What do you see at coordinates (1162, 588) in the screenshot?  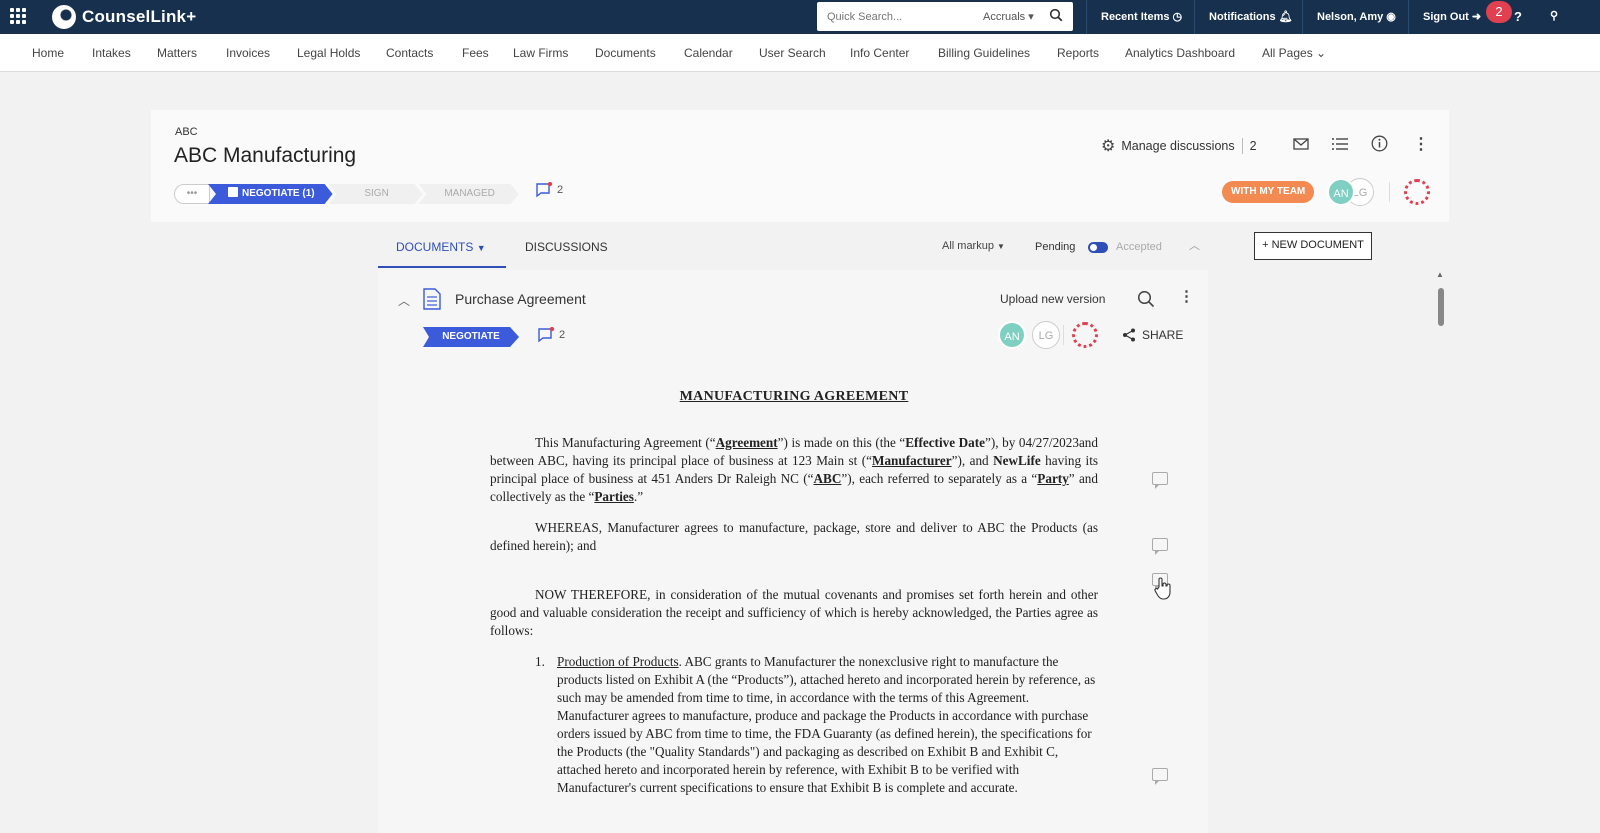 I see `hand-cursor-icon` at bounding box center [1162, 588].